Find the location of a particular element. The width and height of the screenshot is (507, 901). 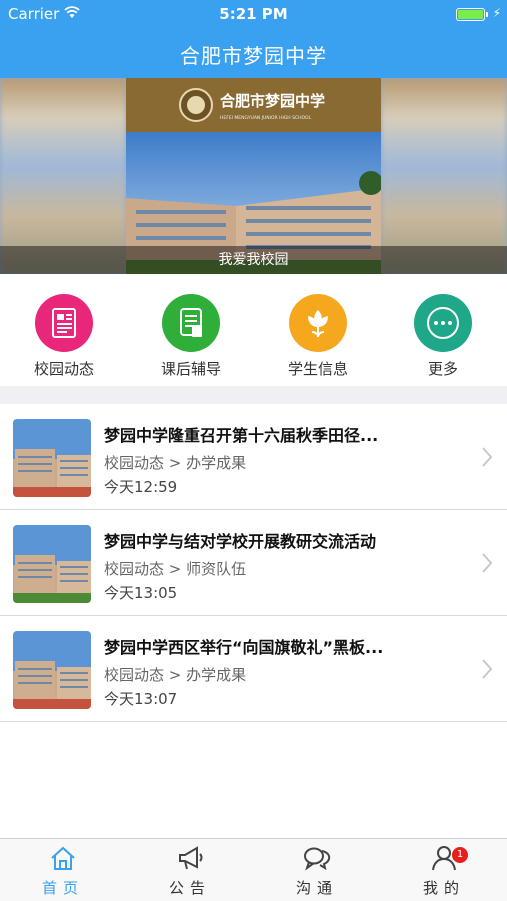

menu-label: 更多 is located at coordinates (442, 369).